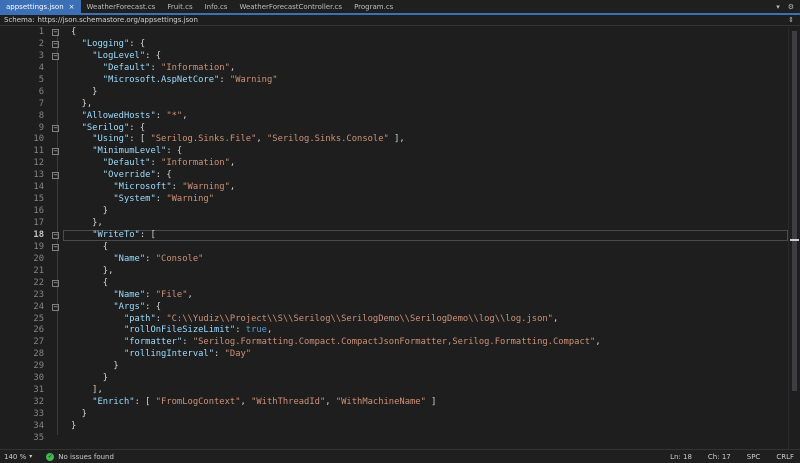  What do you see at coordinates (327, 139) in the screenshot?
I see `json-string: "Serilog.Sinks.Console"` at bounding box center [327, 139].